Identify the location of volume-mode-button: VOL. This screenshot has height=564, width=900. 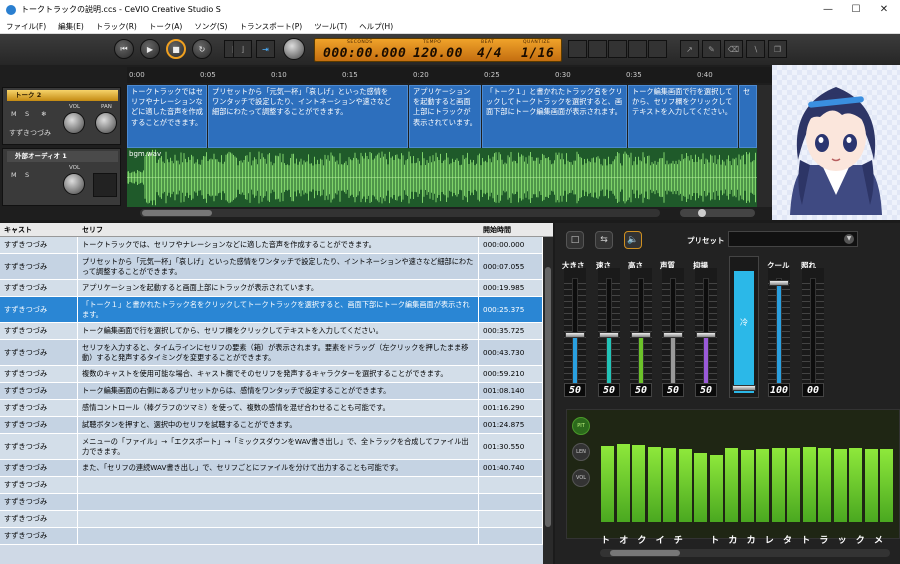
(581, 478).